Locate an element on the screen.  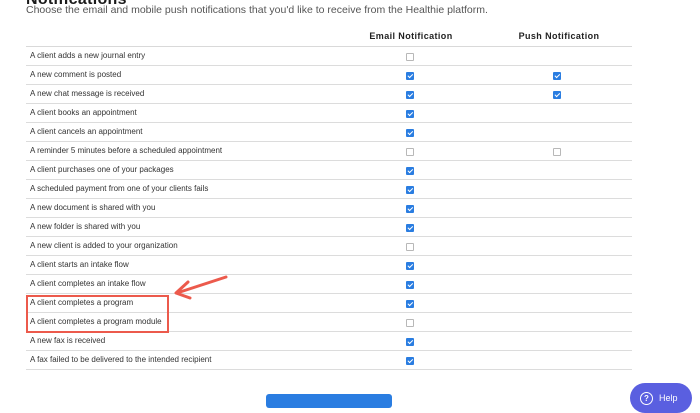
table-row: A client books an appointment is located at coordinates (329, 113).